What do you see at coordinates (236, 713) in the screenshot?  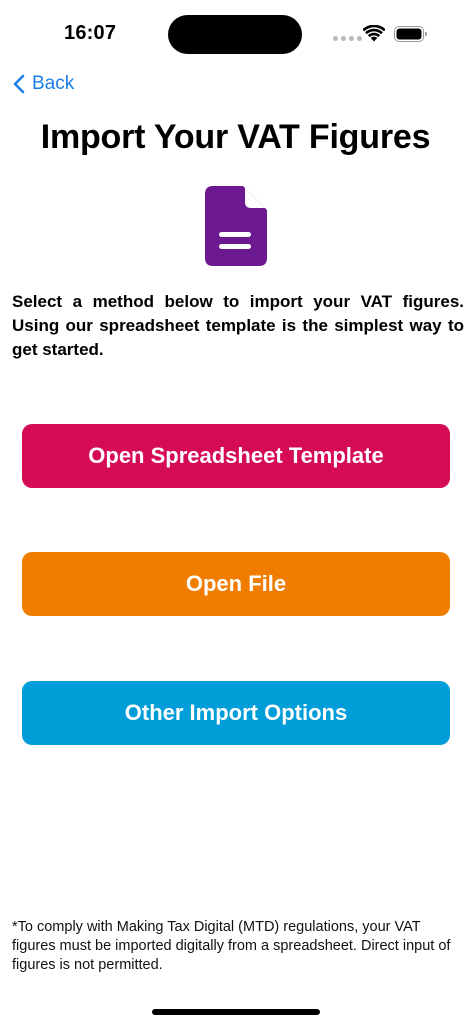 I see `other-import-options-button: Other Import Options` at bounding box center [236, 713].